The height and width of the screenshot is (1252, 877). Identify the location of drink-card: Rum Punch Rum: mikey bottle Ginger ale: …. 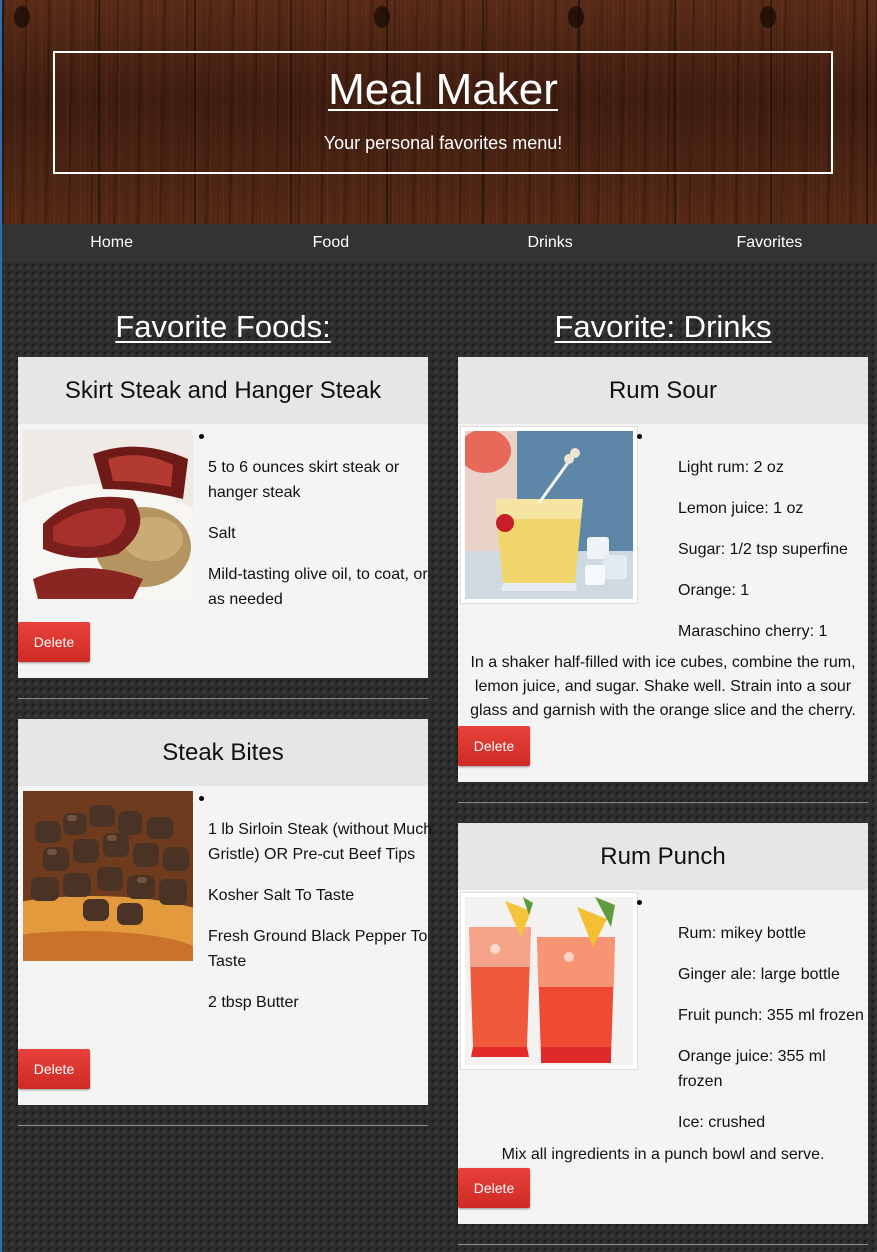
(663, 1023).